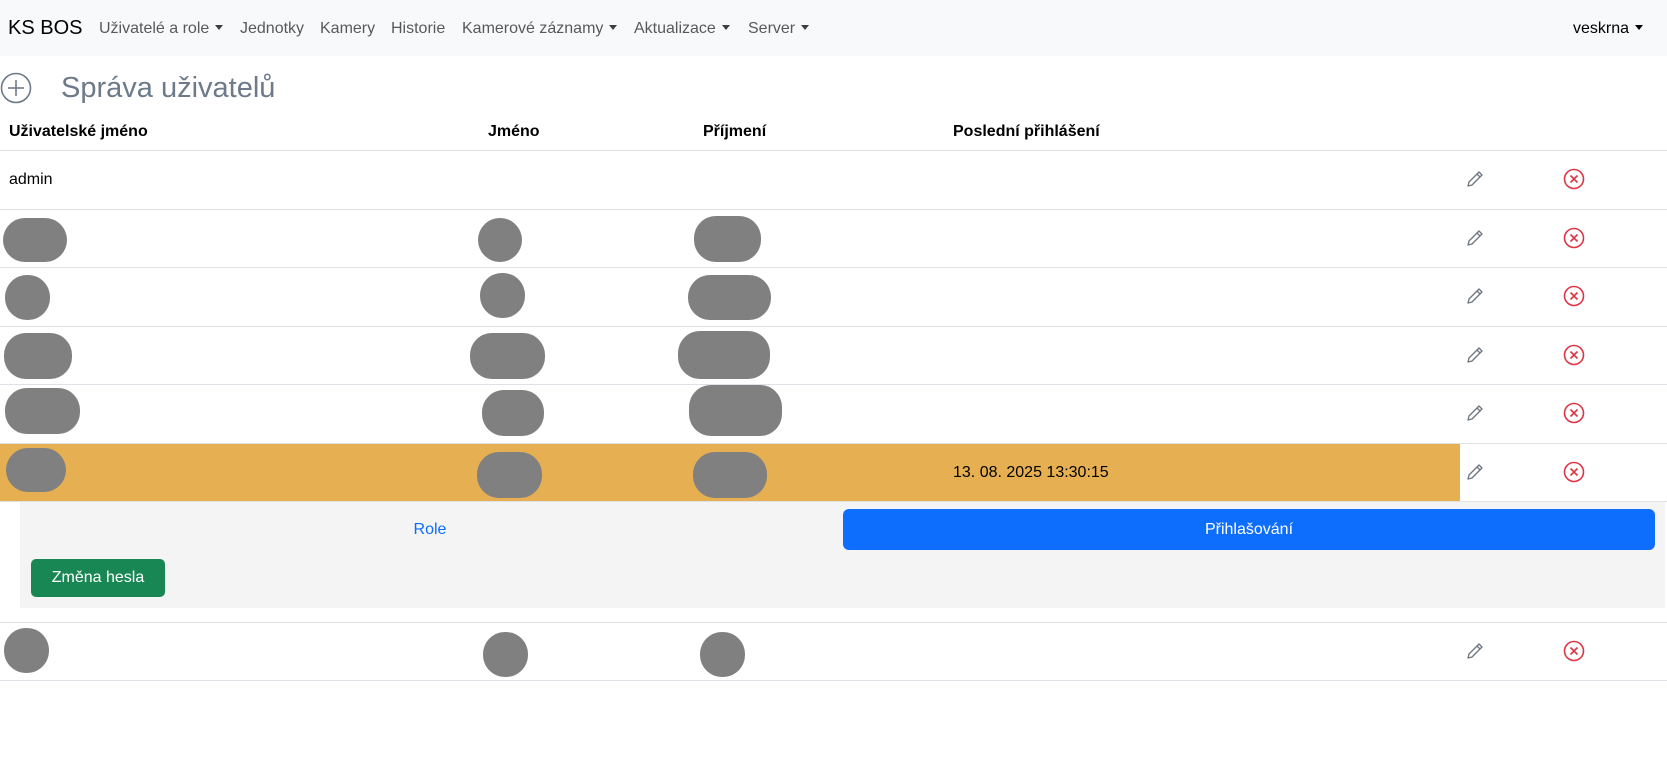  I want to click on nav-history-label: Historie, so click(418, 28).